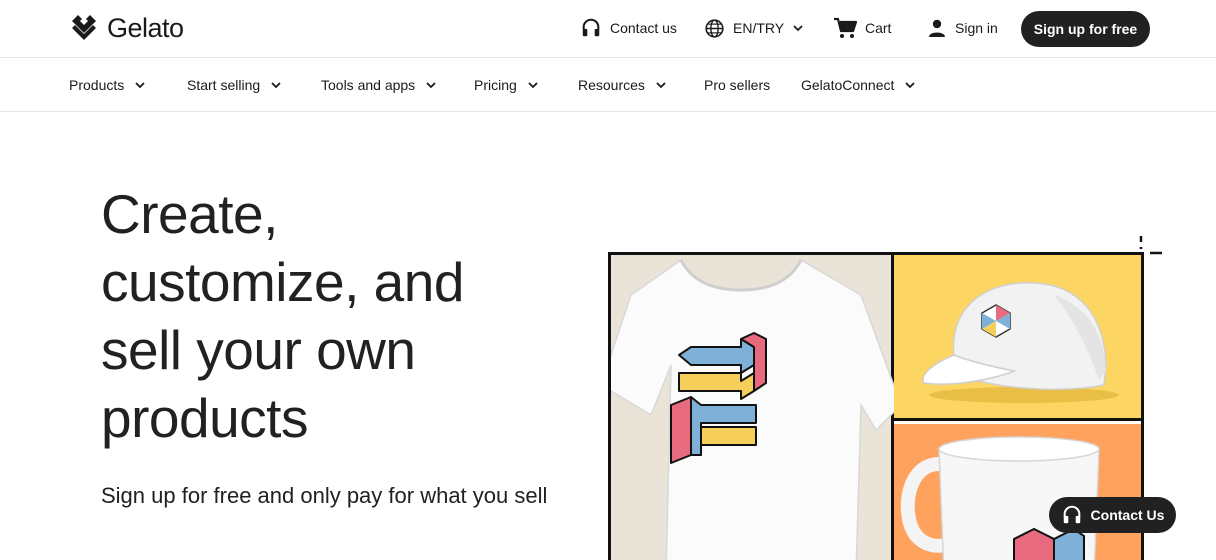 Image resolution: width=1216 pixels, height=560 pixels. I want to click on nav-item-label: Tools and apps, so click(368, 85).